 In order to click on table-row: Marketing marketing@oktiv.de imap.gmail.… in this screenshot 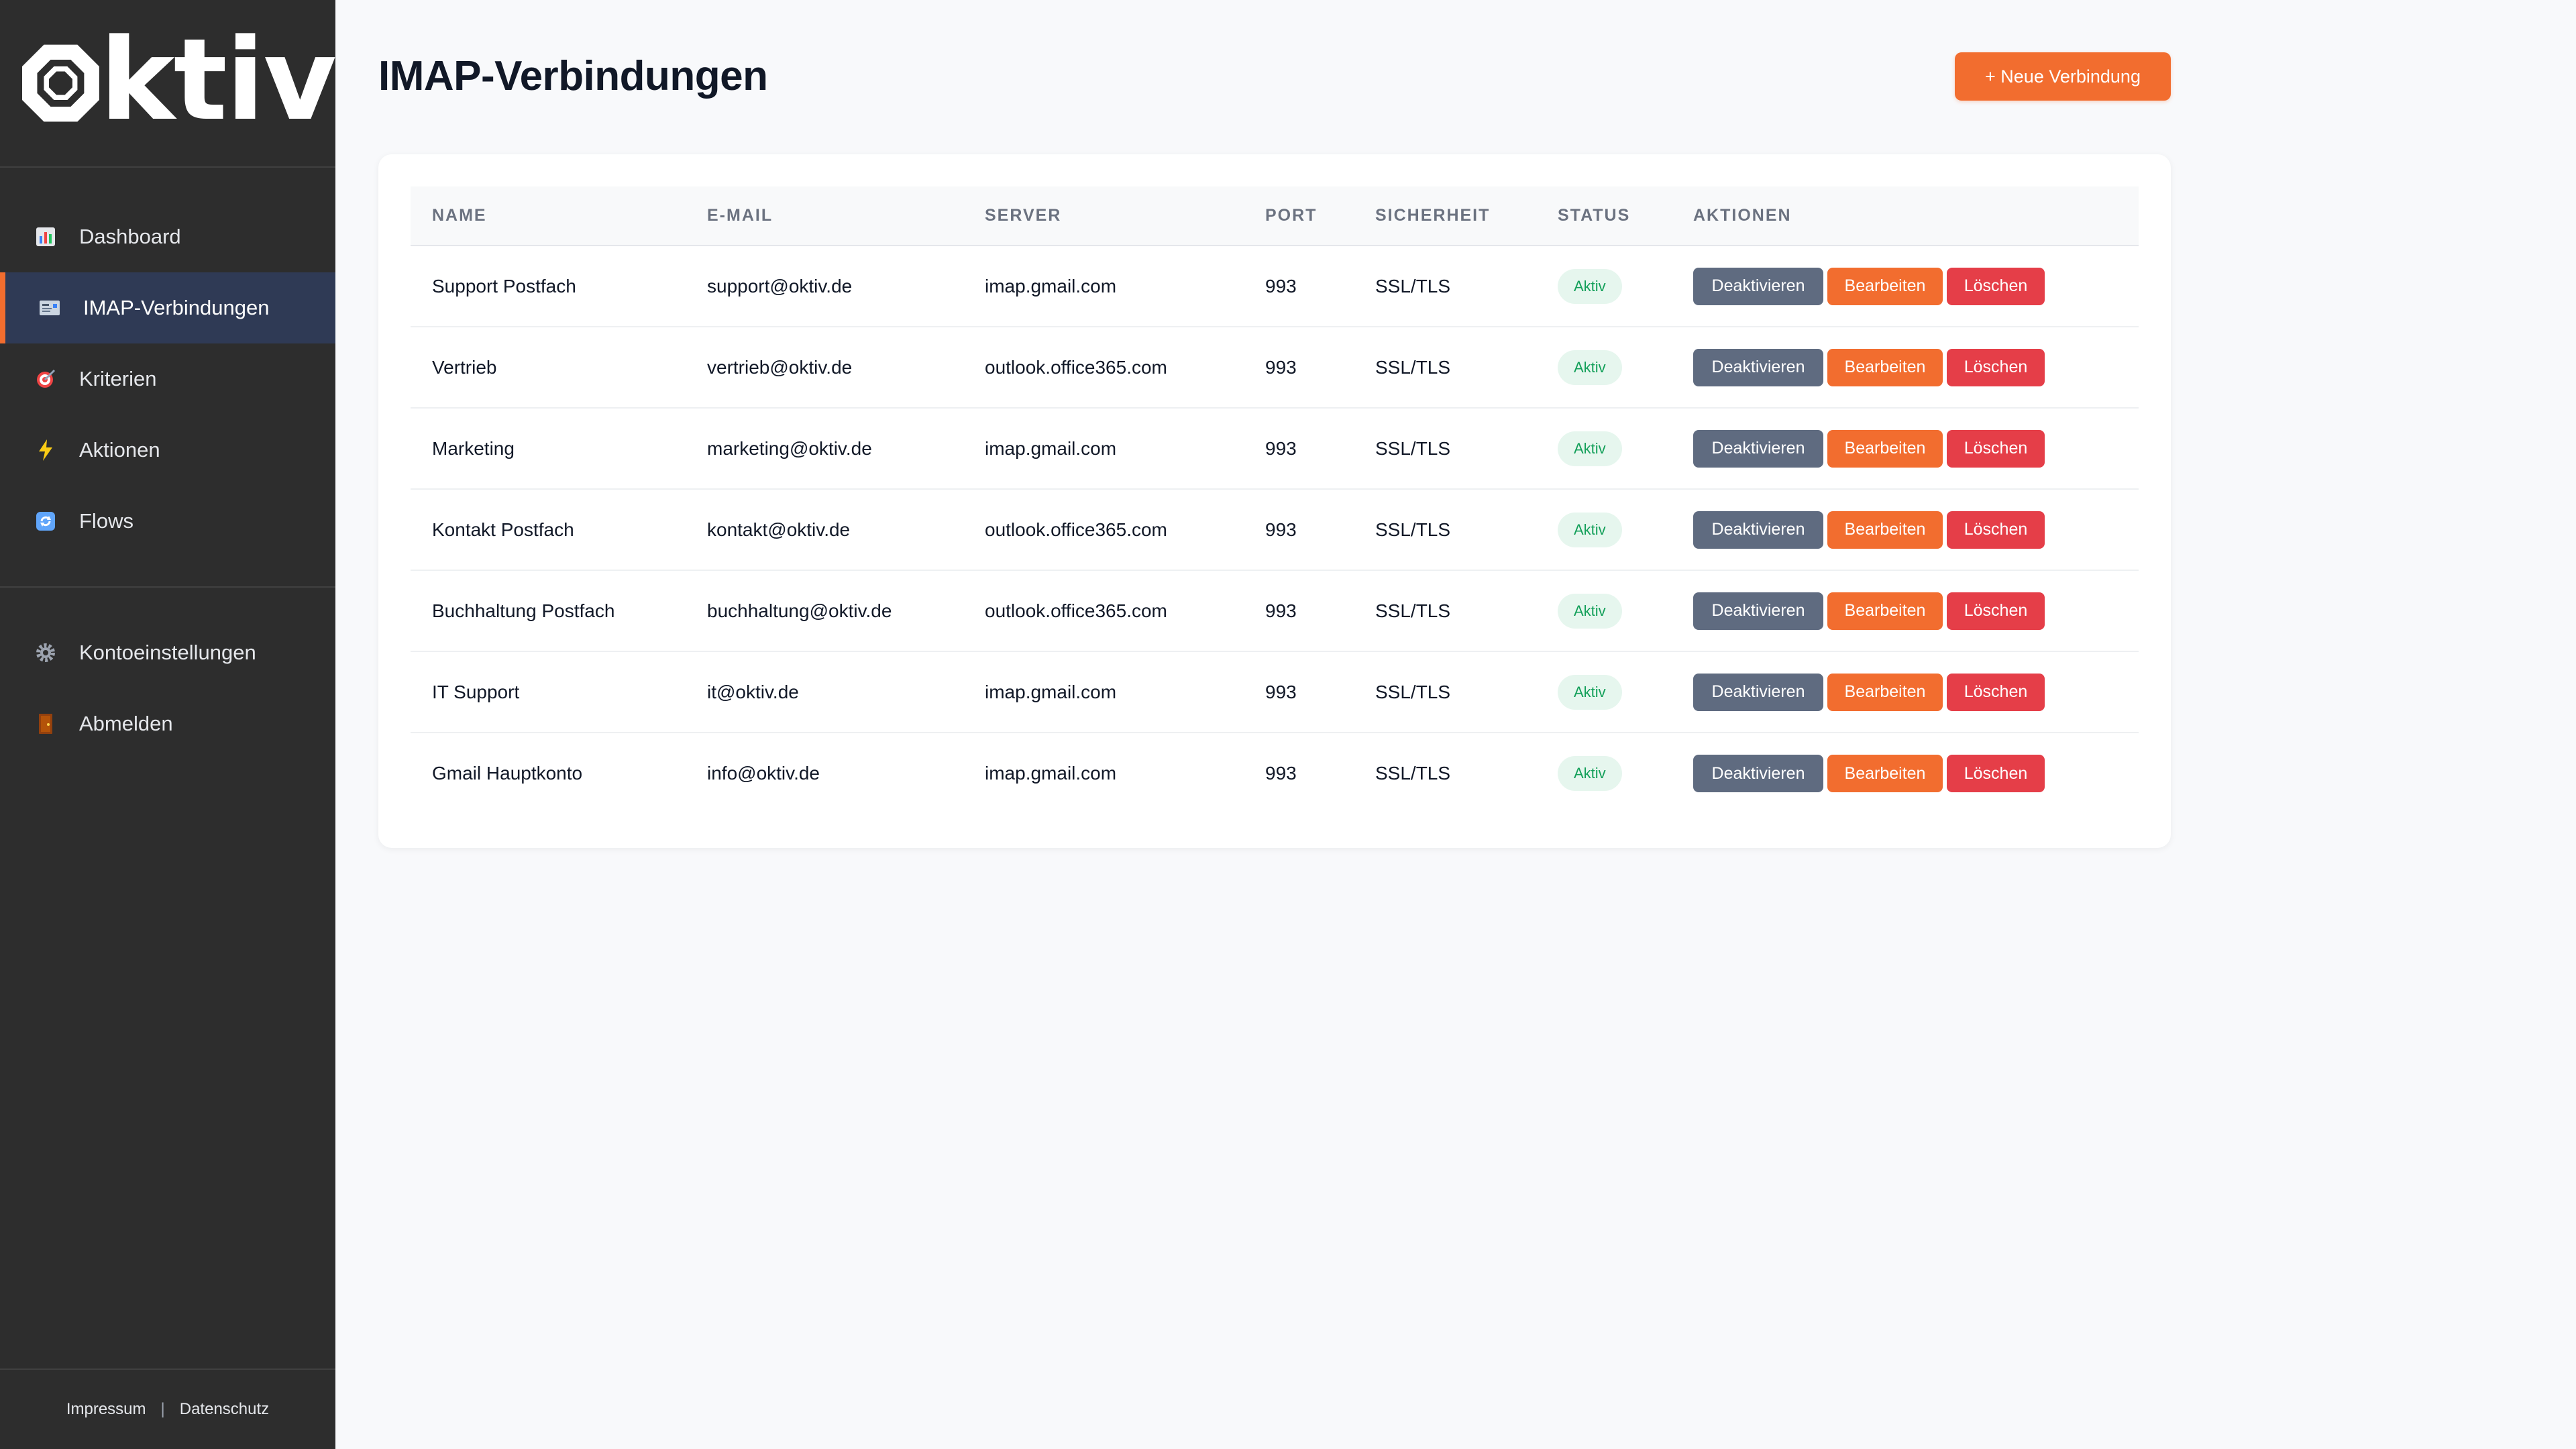, I will do `click(1275, 449)`.